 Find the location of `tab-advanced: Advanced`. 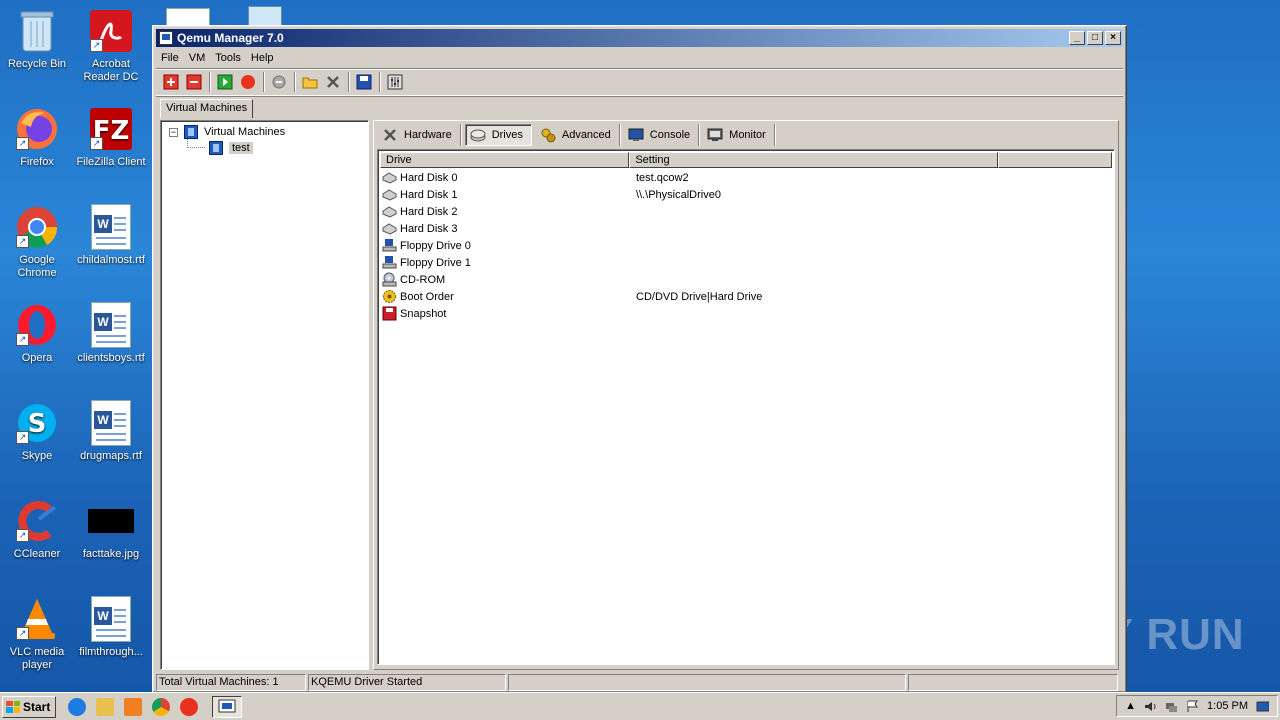

tab-advanced: Advanced is located at coordinates (578, 135).